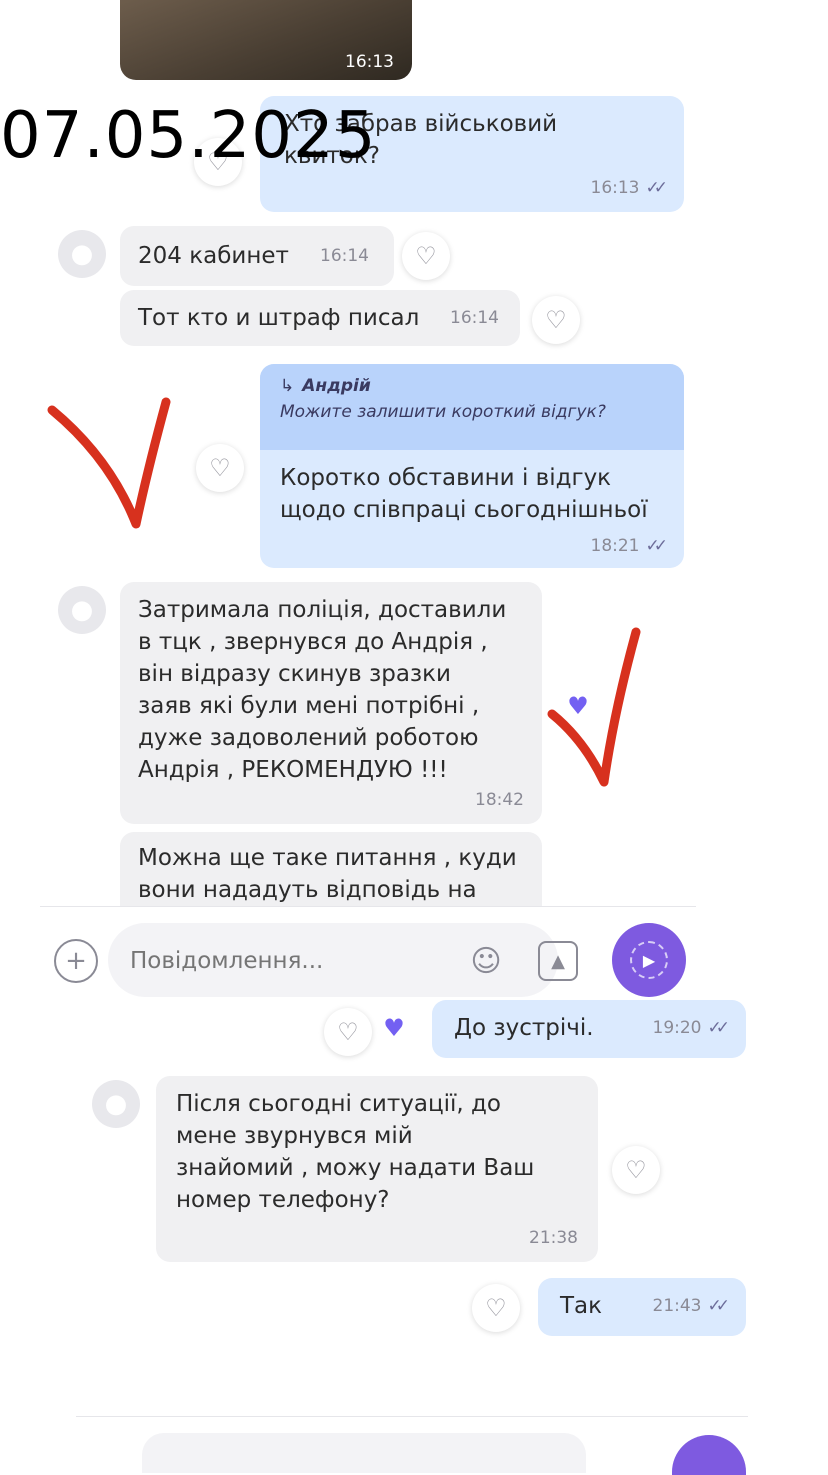  What do you see at coordinates (294, 1136) in the screenshot?
I see `message-text: мене звурнувся мій` at bounding box center [294, 1136].